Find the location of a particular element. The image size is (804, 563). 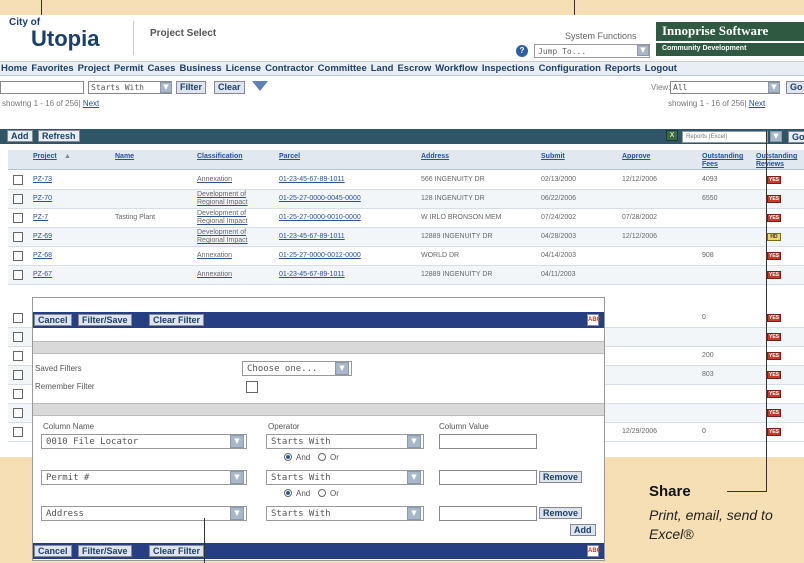

menu-item-reports: Reports is located at coordinates (623, 68).